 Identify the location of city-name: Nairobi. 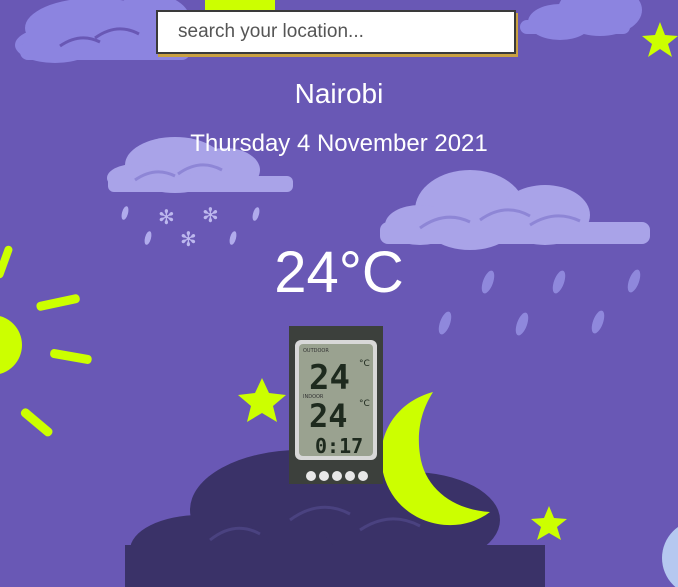
(339, 93).